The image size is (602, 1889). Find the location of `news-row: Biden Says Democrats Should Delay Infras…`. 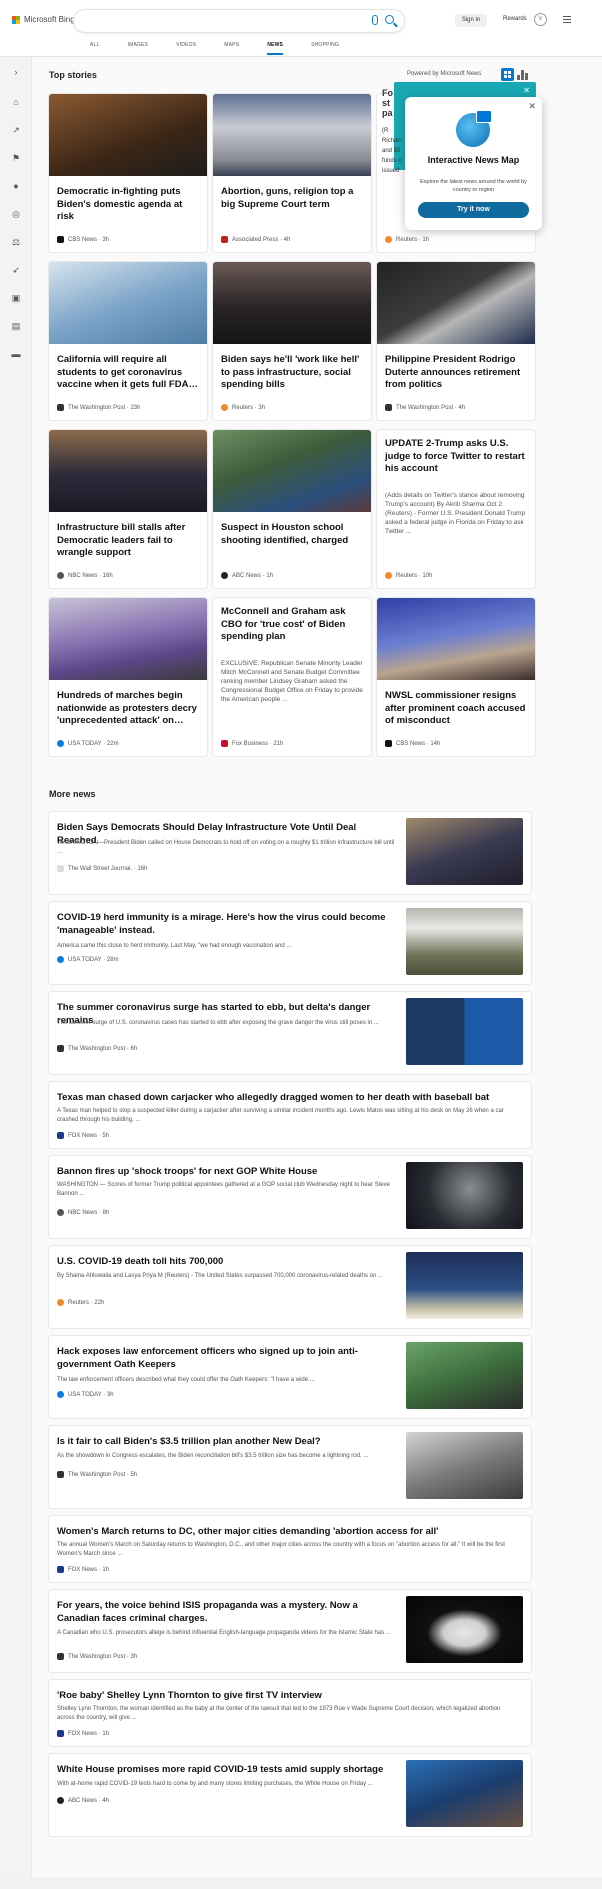

news-row: Biden Says Democrats Should Delay Infras… is located at coordinates (290, 853).